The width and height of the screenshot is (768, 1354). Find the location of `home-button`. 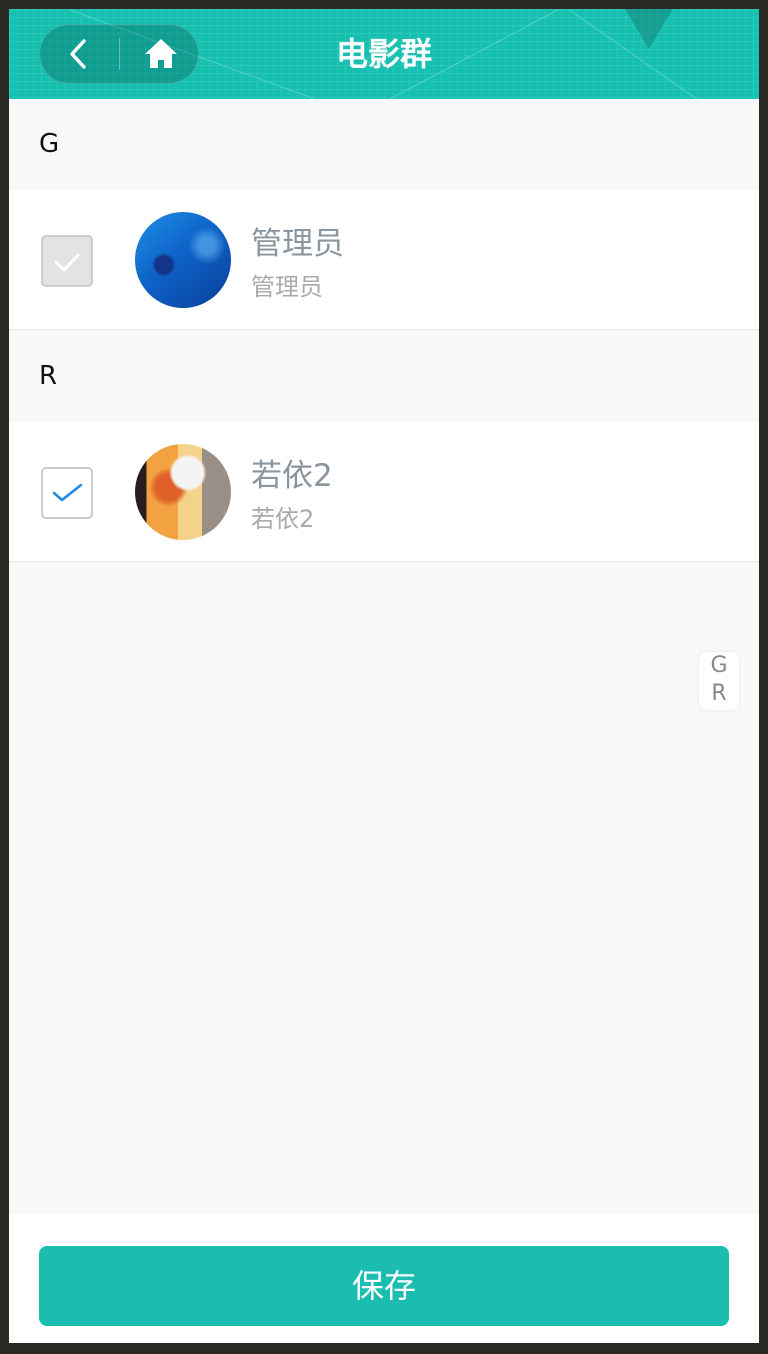

home-button is located at coordinates (161, 54).